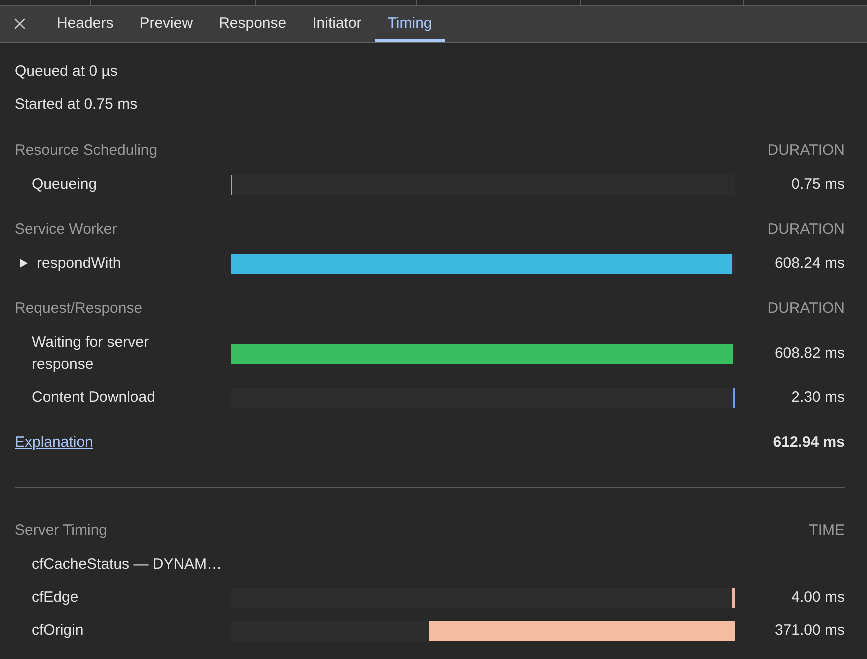  Describe the element at coordinates (809, 264) in the screenshot. I see `duration-value: 608.24 ms` at that location.